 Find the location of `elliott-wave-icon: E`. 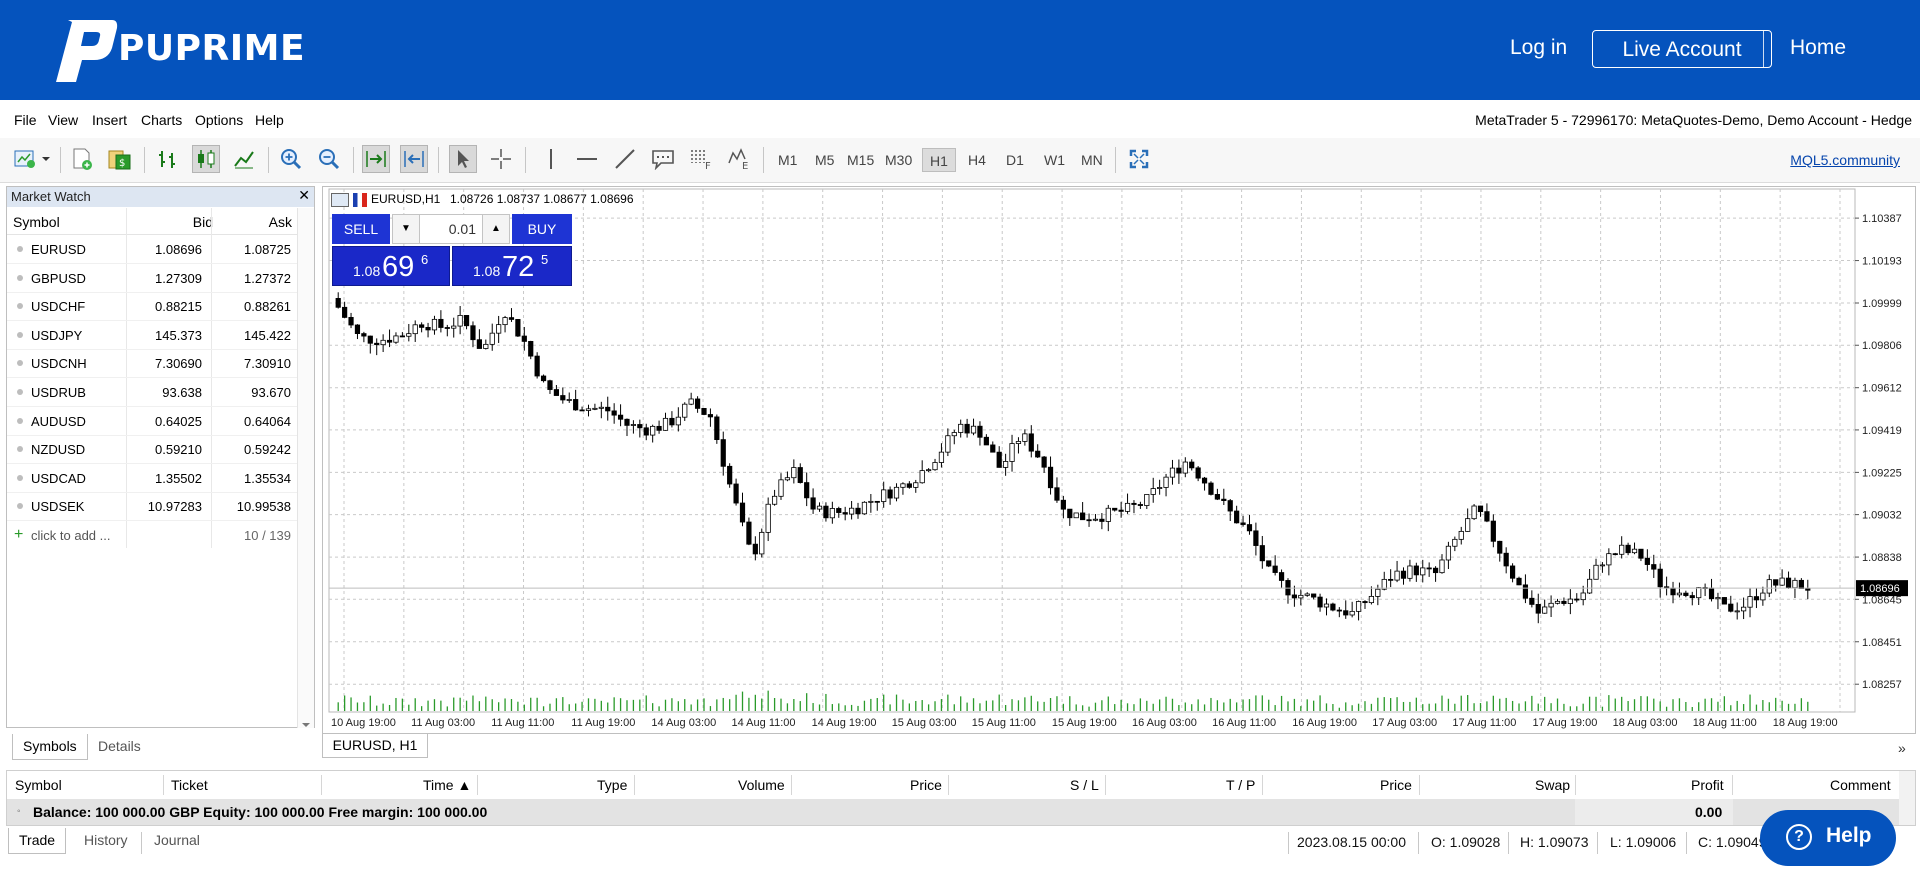

elliott-wave-icon: E is located at coordinates (739, 159).